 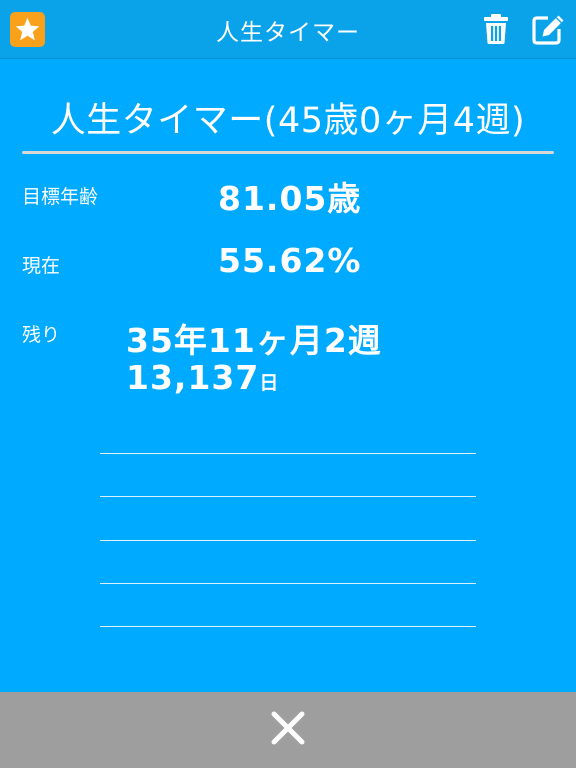 I want to click on trash-icon, so click(x=496, y=29).